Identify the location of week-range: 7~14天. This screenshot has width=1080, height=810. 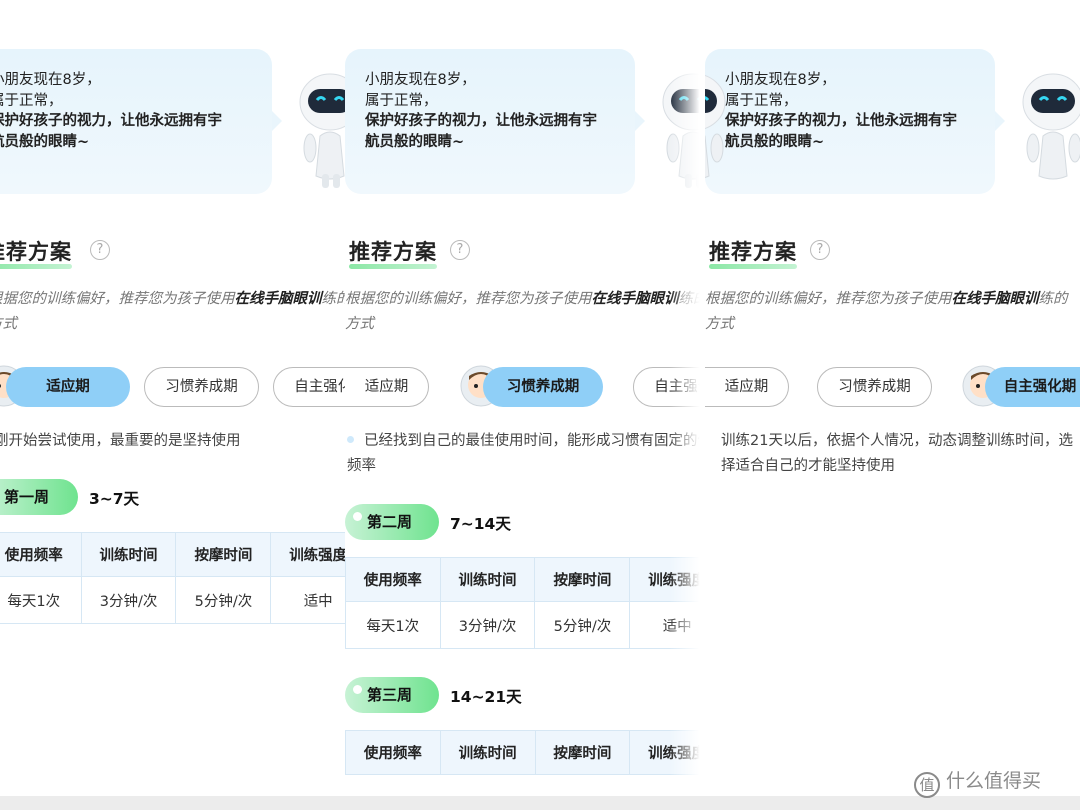
(480, 524).